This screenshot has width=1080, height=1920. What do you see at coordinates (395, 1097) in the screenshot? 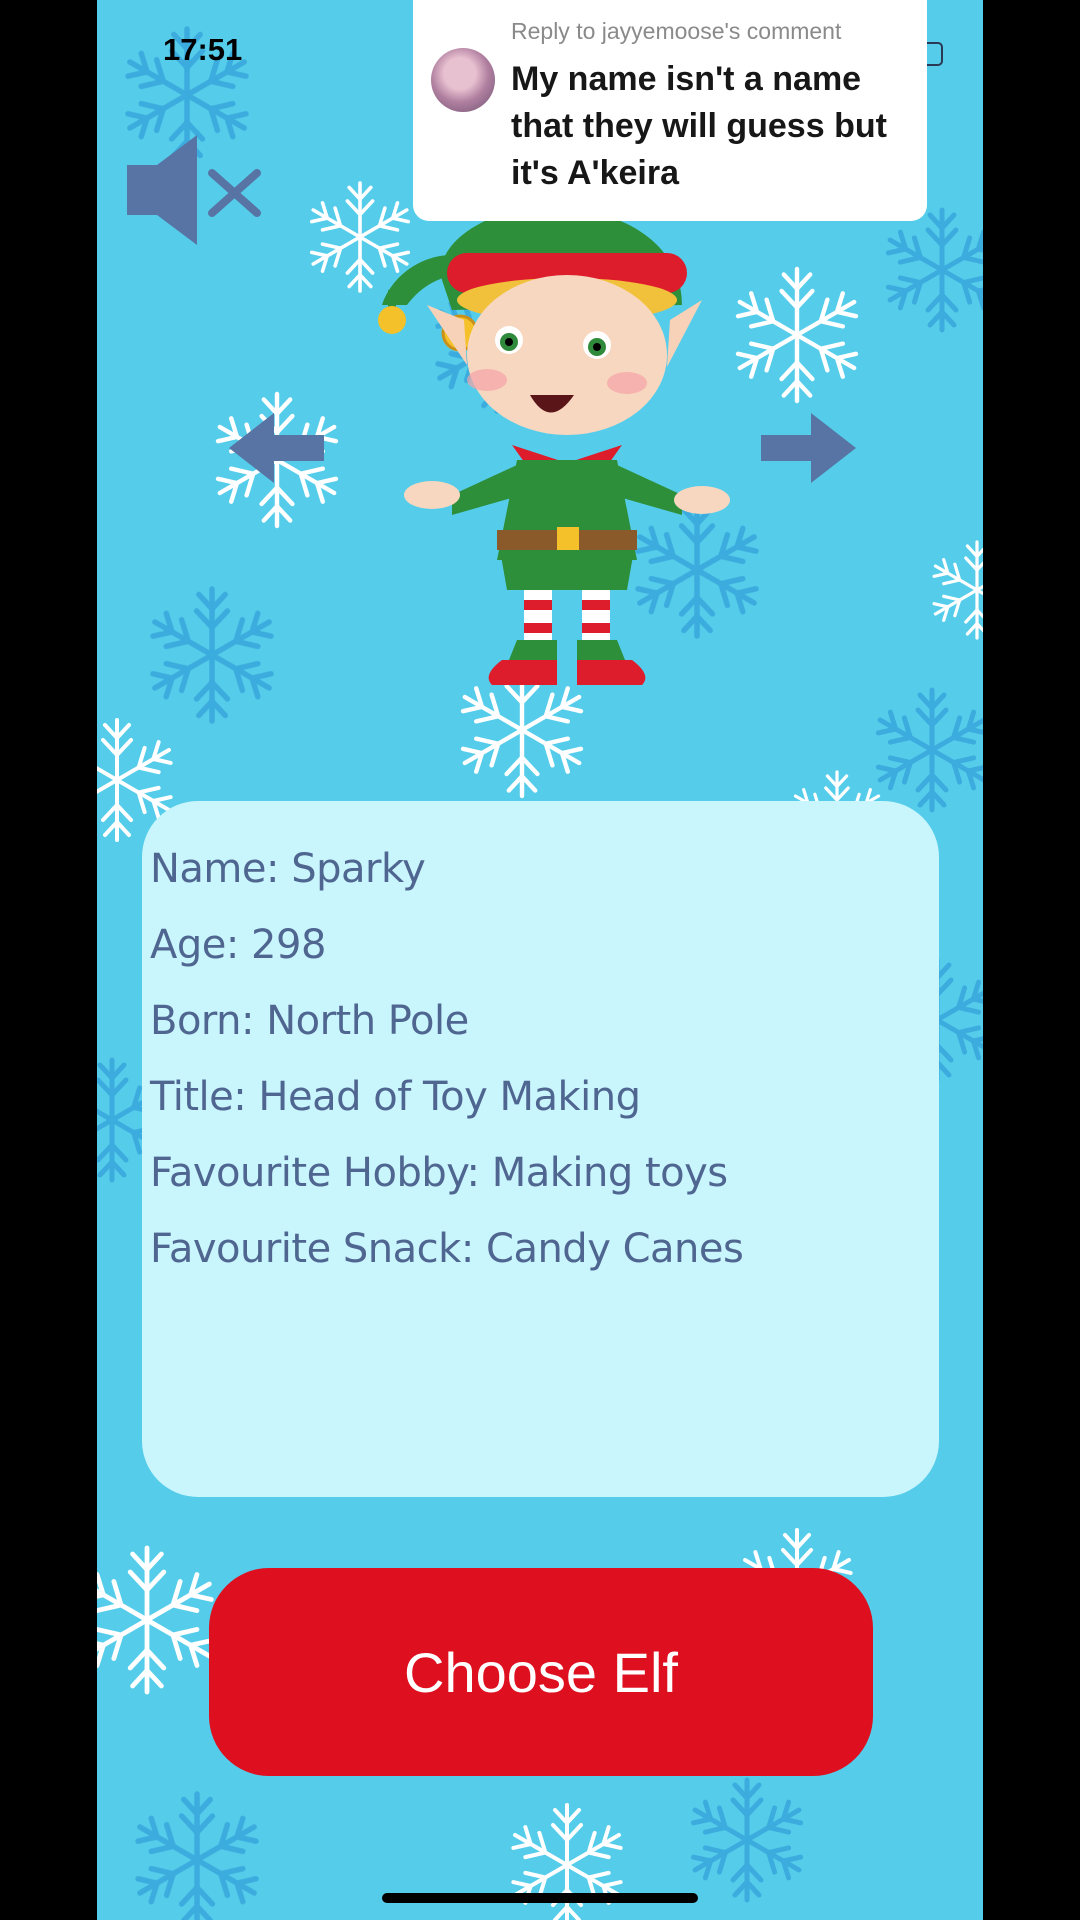
I see `info-title: Title: Head of Toy Making` at bounding box center [395, 1097].